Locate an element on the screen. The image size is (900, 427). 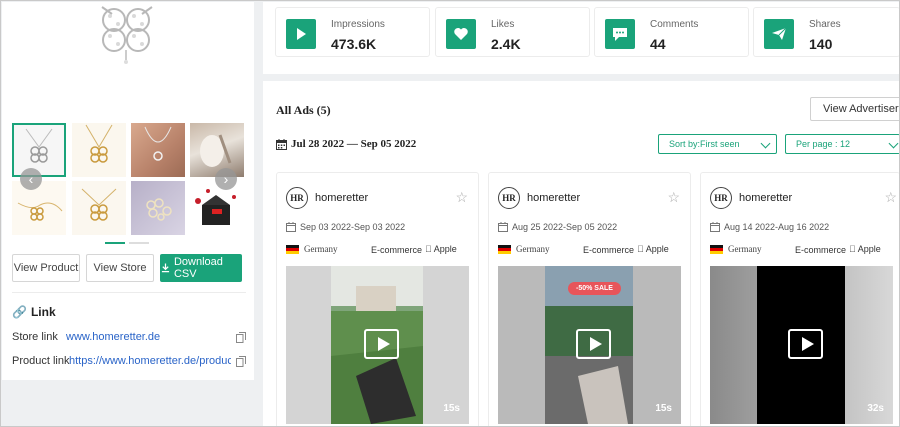
chevron-left-icon: ‹ is located at coordinates (31, 179).